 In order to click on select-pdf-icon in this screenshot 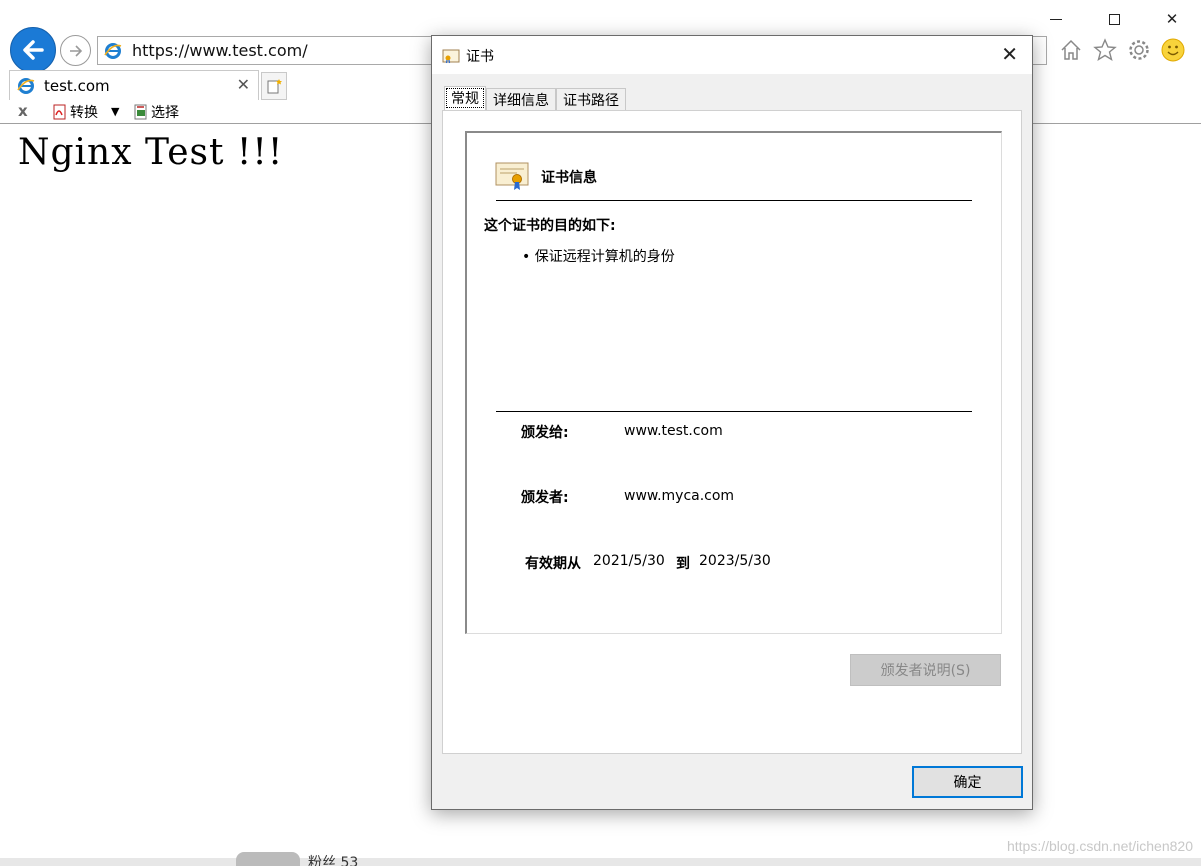, I will do `click(140, 112)`.